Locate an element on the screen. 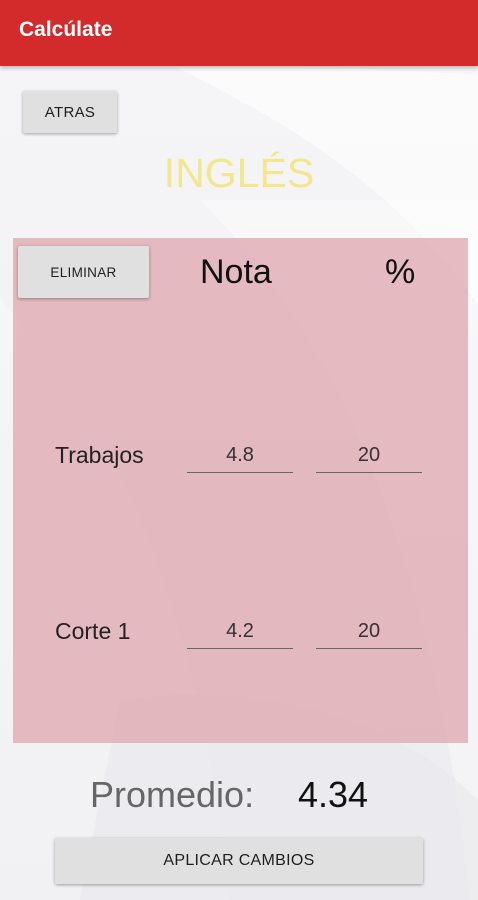 Image resolution: width=478 pixels, height=900 pixels. average-value: 4.34 is located at coordinates (333, 794).